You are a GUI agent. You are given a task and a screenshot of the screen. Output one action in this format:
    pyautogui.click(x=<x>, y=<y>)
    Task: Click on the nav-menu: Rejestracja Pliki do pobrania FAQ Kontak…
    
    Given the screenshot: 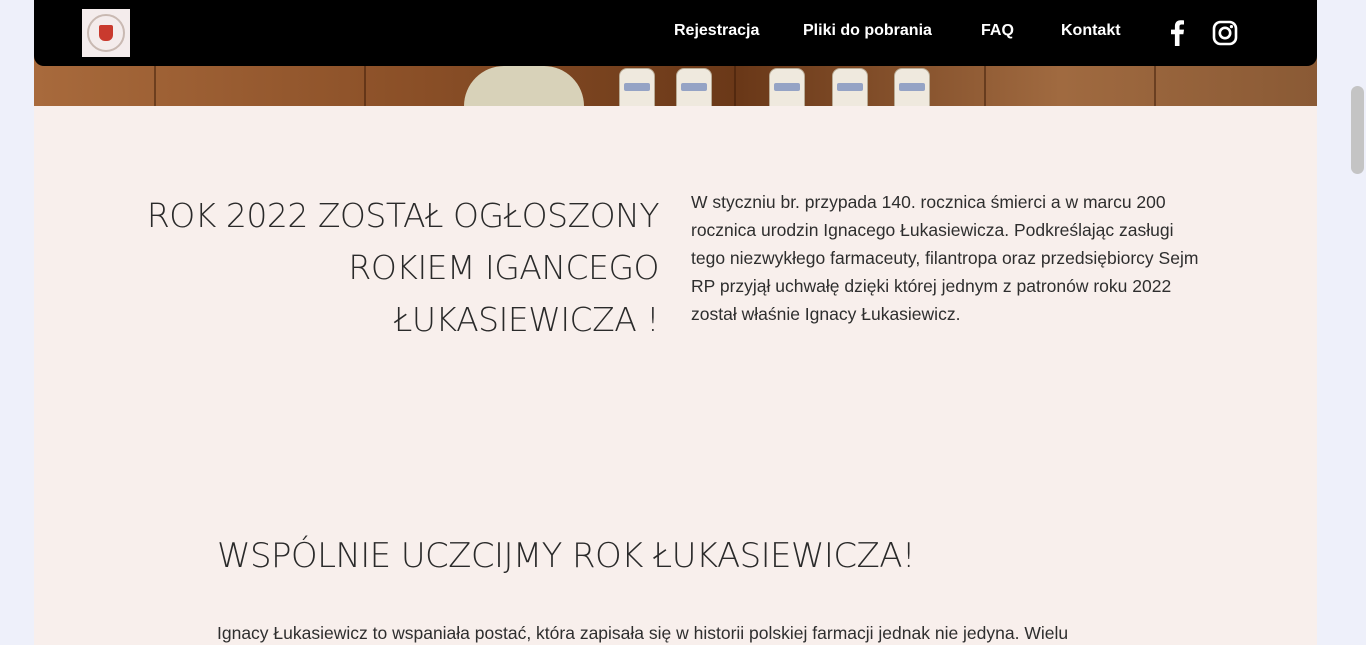 What is the action you would take?
    pyautogui.click(x=675, y=33)
    